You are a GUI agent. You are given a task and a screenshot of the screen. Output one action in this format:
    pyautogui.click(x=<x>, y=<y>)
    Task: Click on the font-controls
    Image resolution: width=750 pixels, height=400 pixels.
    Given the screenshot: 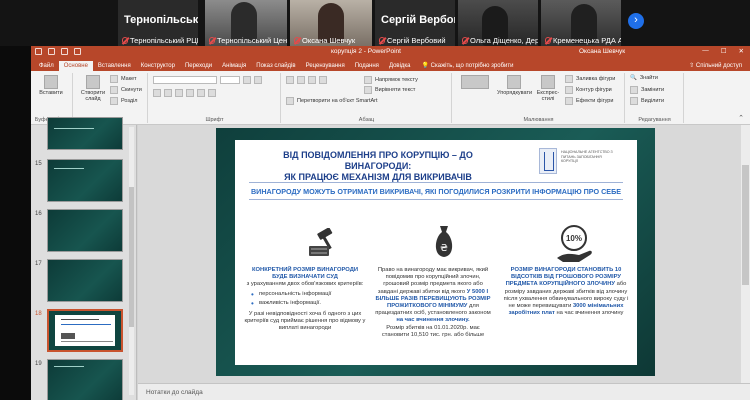 What is the action you would take?
    pyautogui.click(x=207, y=80)
    